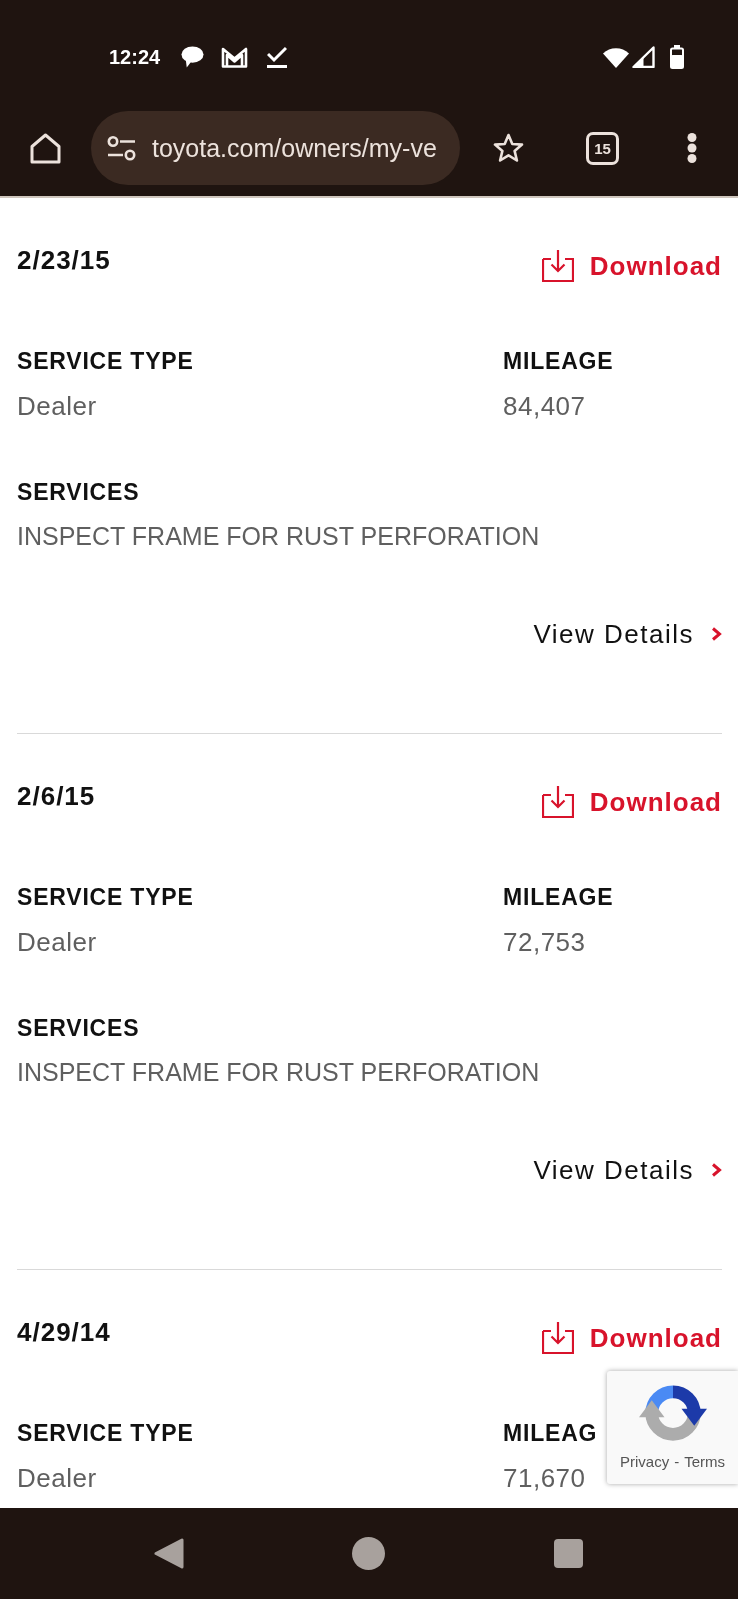 This screenshot has width=738, height=1599. I want to click on menu-icon, so click(692, 148).